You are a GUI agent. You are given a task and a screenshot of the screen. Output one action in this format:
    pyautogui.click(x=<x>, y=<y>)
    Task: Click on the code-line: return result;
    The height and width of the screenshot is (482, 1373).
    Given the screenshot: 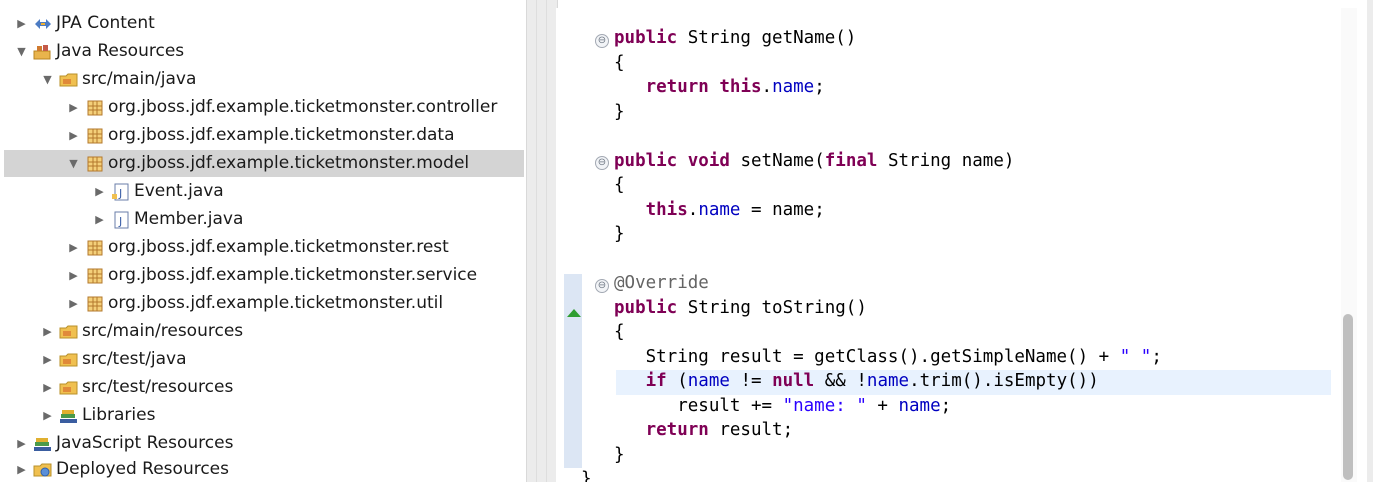 What is the action you would take?
    pyautogui.click(x=704, y=430)
    